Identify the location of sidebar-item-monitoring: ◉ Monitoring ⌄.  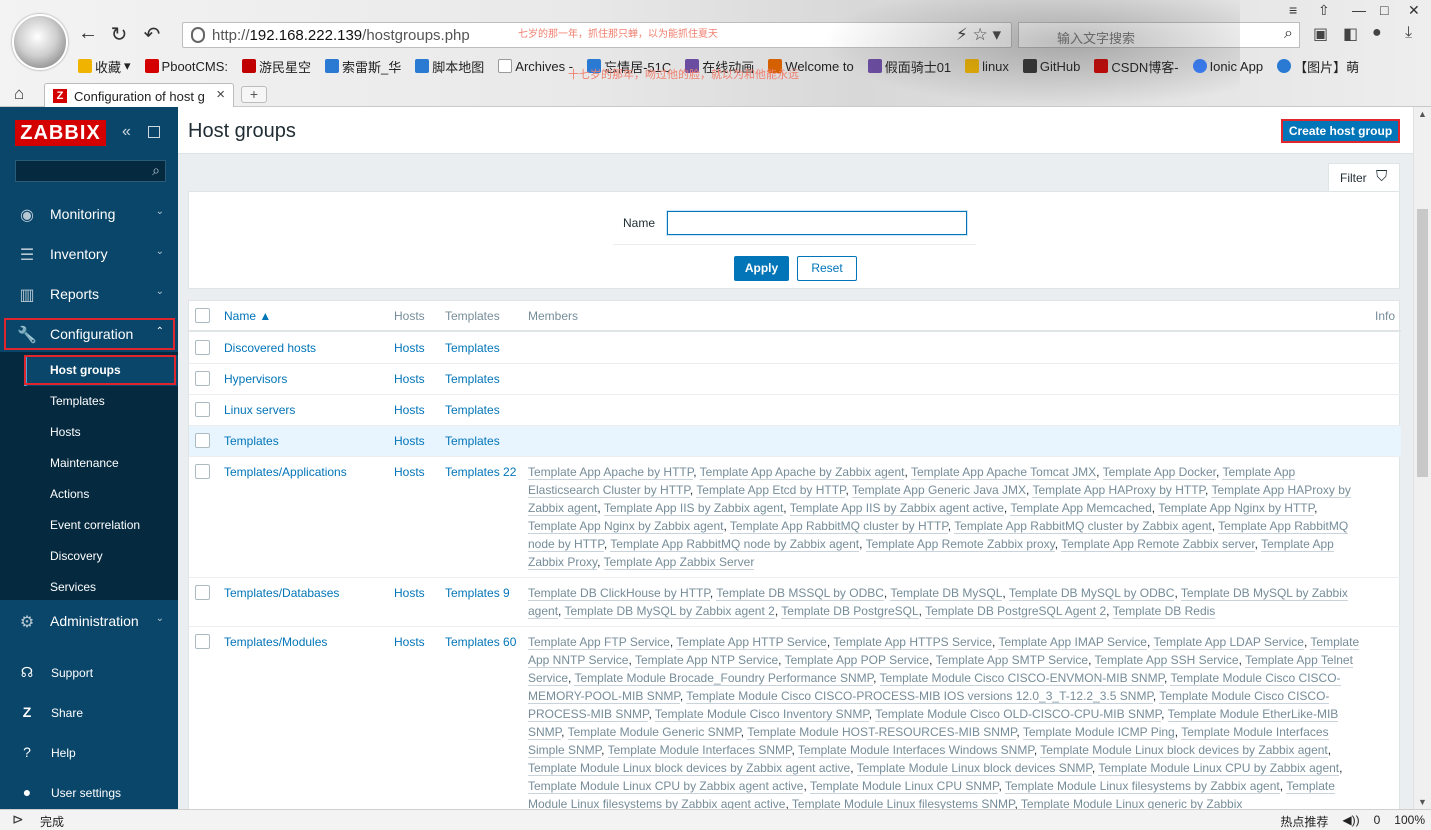
(89, 214).